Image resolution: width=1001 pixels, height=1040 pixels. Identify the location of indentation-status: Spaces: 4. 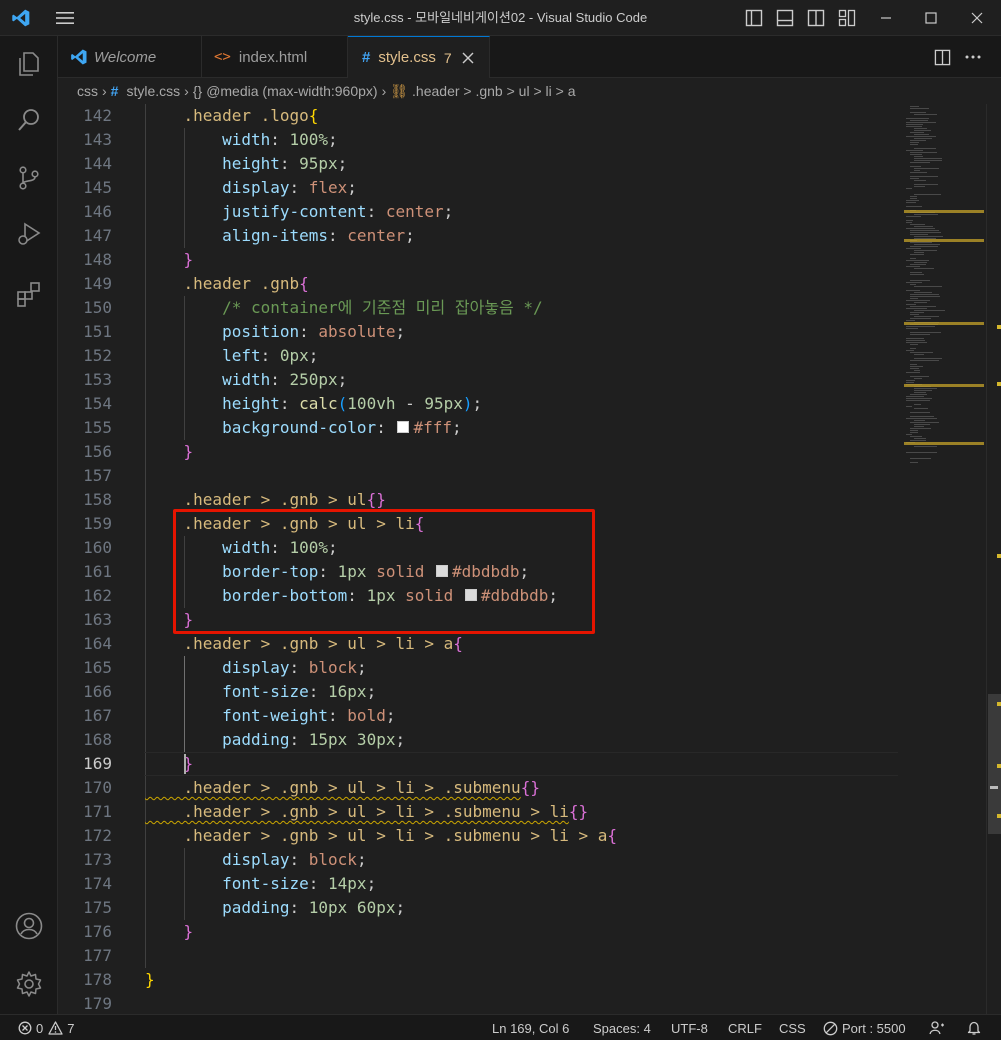
(622, 1027).